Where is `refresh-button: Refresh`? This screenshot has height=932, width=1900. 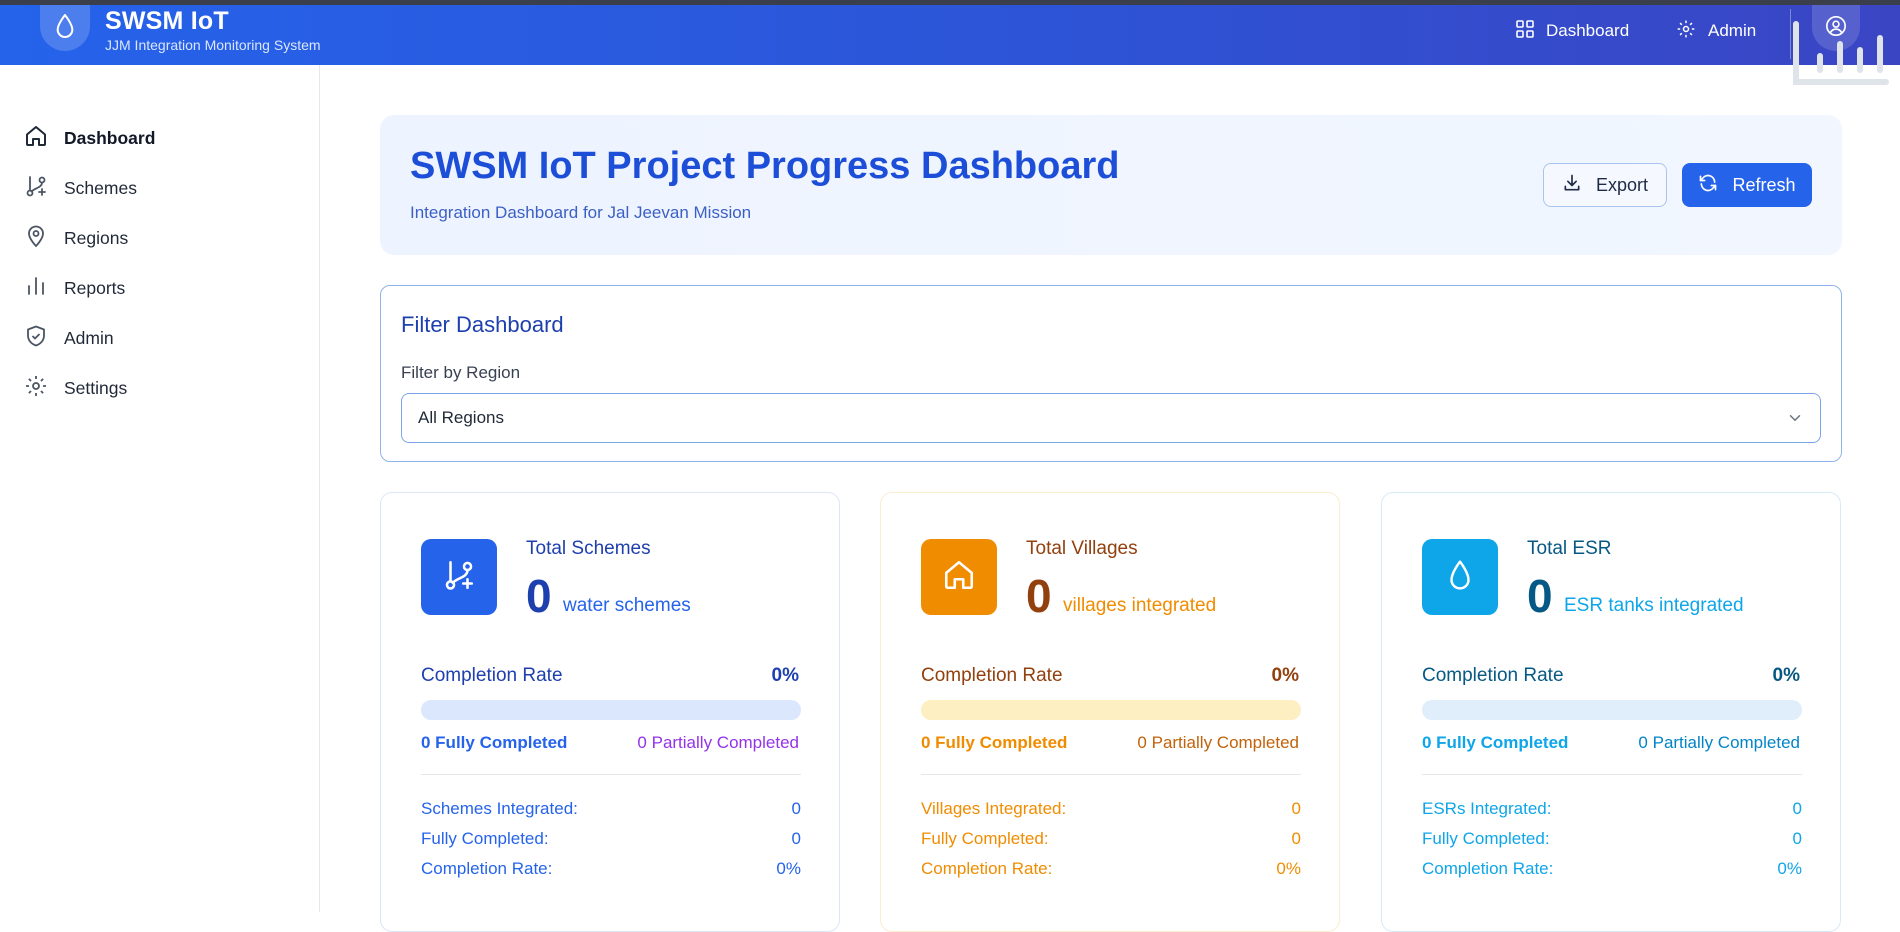
refresh-button: Refresh is located at coordinates (1747, 185).